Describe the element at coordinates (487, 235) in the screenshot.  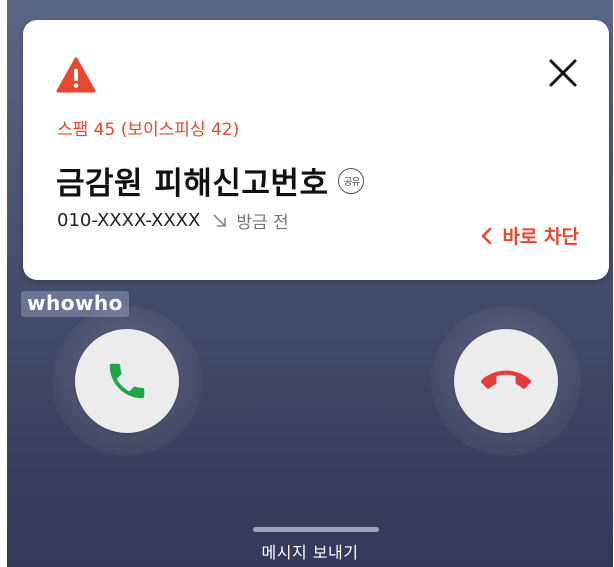
I see `chevron-left-icon` at that location.